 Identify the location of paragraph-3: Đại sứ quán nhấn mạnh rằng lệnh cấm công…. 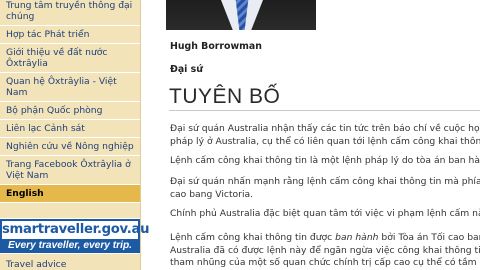
(325, 188).